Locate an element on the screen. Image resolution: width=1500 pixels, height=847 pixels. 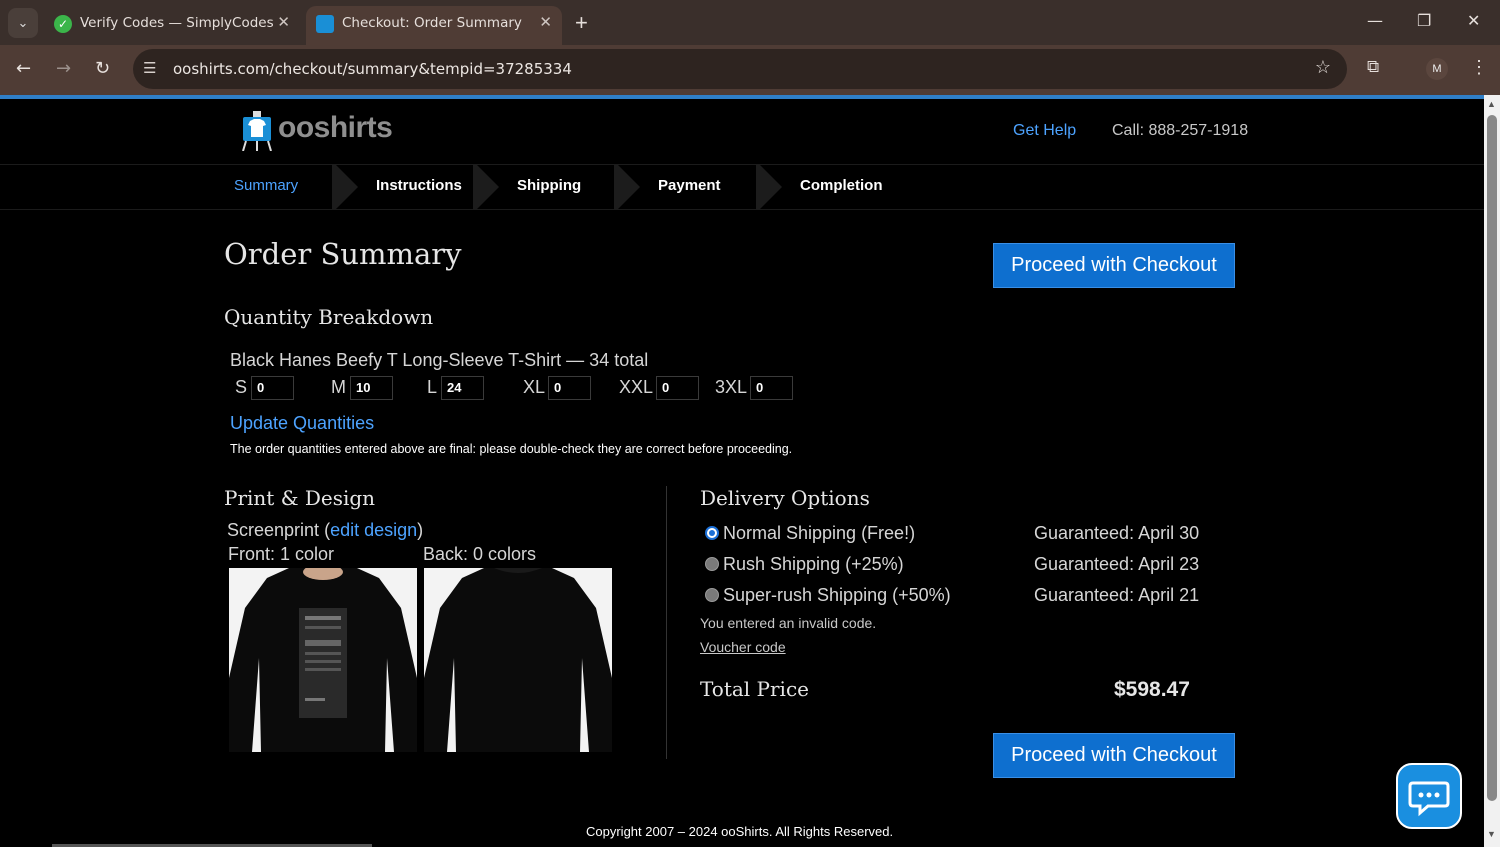
normal-shipping-label: Normal Shipping (Free!) is located at coordinates (819, 533).